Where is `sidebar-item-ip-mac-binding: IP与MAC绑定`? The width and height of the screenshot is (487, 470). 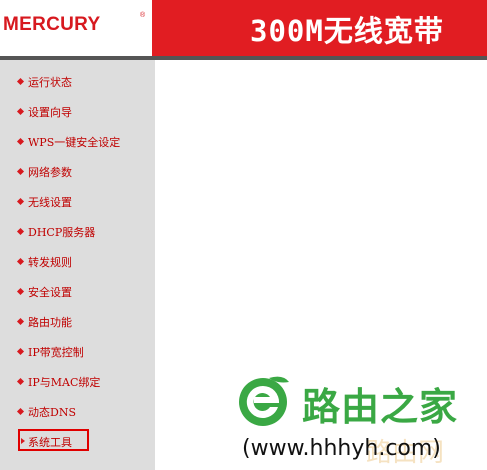 sidebar-item-ip-mac-binding: IP与MAC绑定 is located at coordinates (77, 382).